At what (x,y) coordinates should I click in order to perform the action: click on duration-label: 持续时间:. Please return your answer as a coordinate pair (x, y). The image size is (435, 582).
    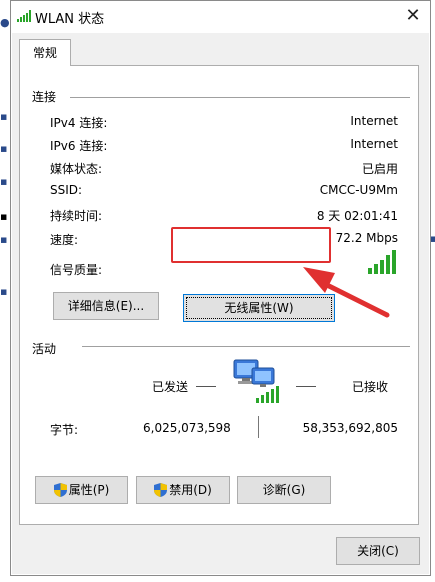
    Looking at the image, I should click on (76, 216).